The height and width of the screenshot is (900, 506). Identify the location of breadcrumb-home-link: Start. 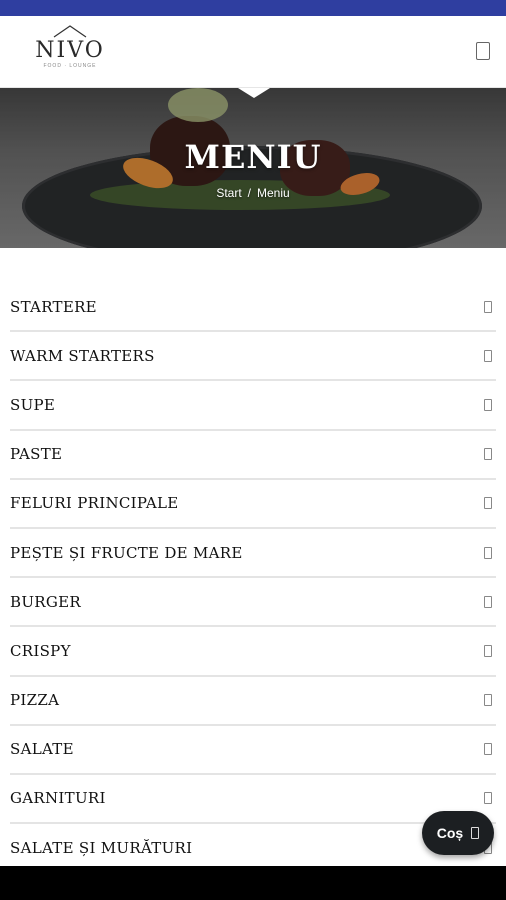
(228, 193).